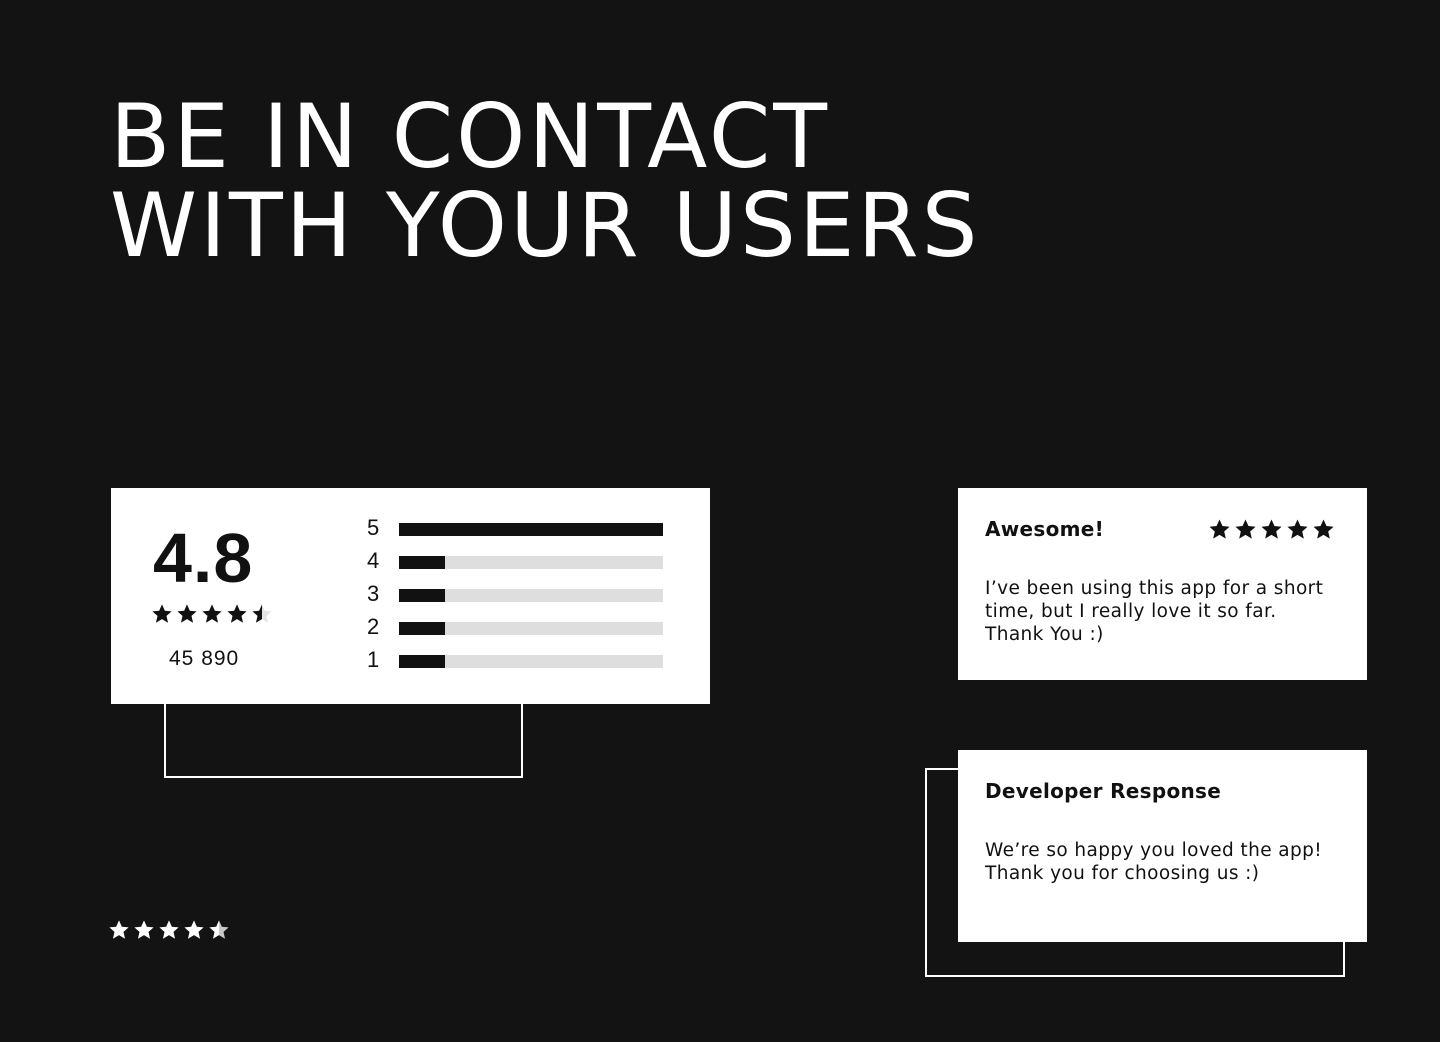  I want to click on distribution-label: 1, so click(373, 659).